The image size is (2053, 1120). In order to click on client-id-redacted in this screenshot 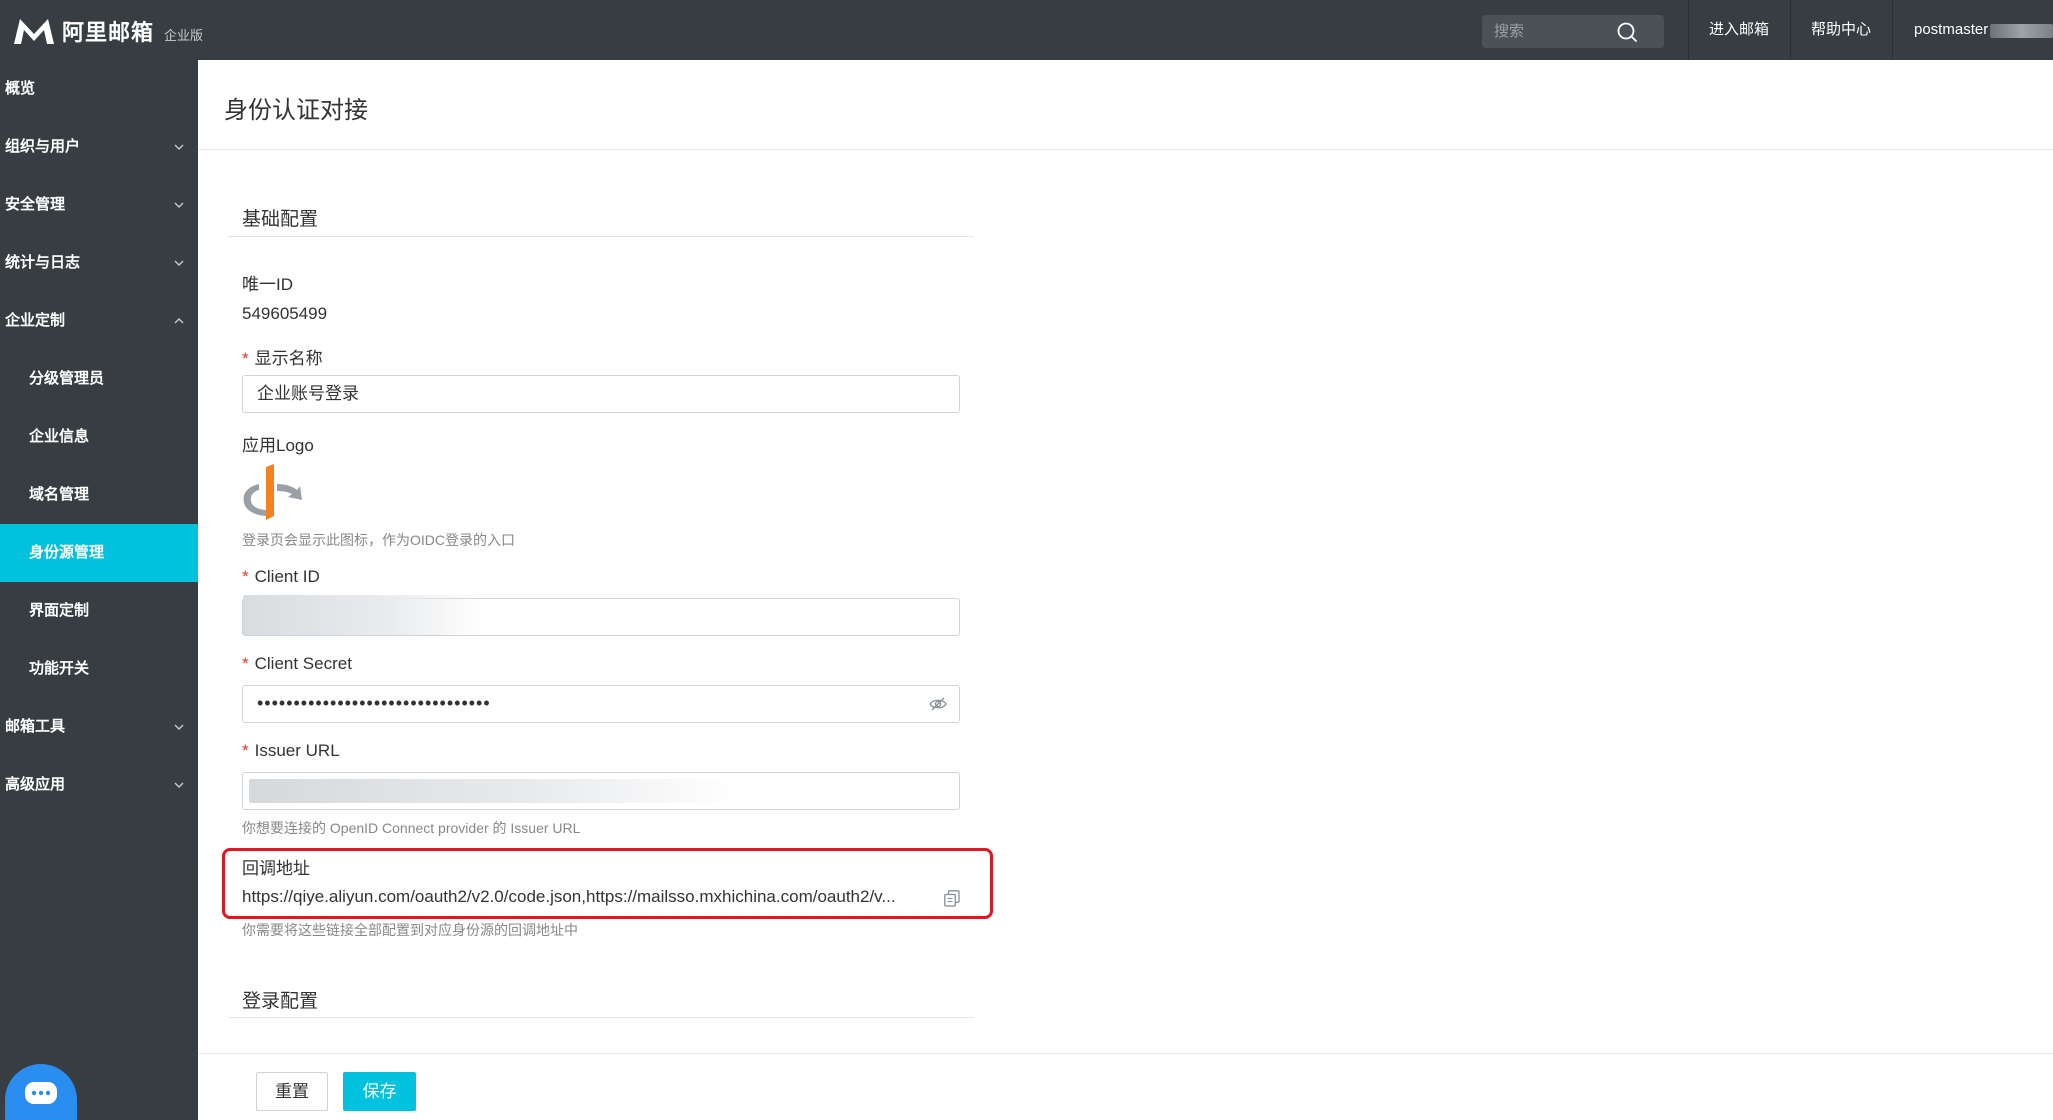, I will do `click(363, 615)`.